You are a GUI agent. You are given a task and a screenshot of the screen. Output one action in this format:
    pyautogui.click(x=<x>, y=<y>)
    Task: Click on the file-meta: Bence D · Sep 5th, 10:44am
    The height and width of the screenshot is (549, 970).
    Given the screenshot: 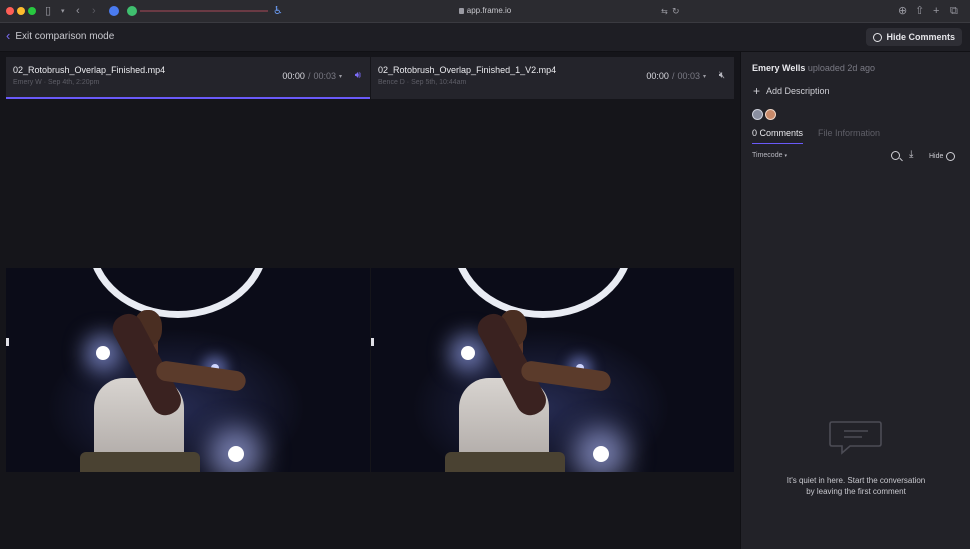 What is the action you would take?
    pyautogui.click(x=422, y=82)
    